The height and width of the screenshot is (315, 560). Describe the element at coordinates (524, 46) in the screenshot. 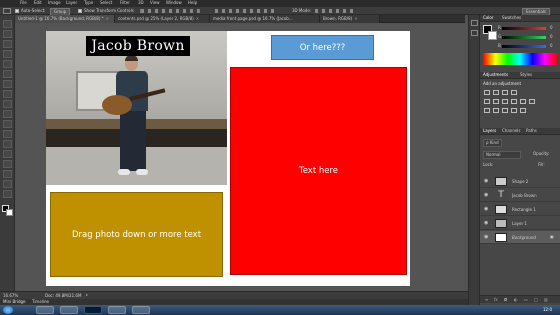

I see `blue-slider` at that location.